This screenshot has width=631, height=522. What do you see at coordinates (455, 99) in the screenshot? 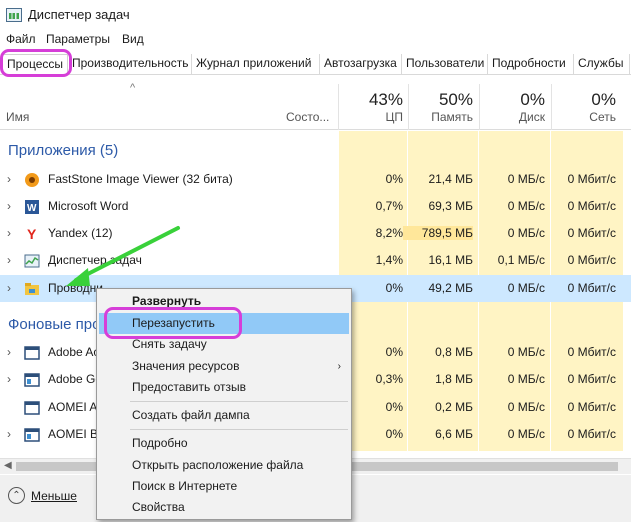
I see `memory-percent: 50%` at bounding box center [455, 99].